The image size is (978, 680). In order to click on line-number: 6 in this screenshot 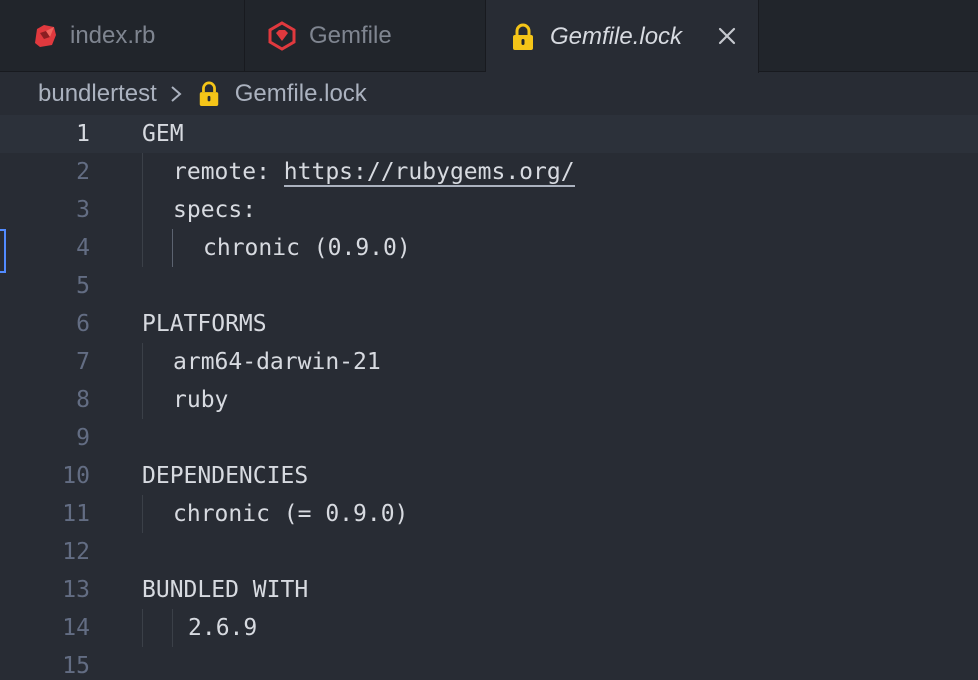, I will do `click(83, 324)`.